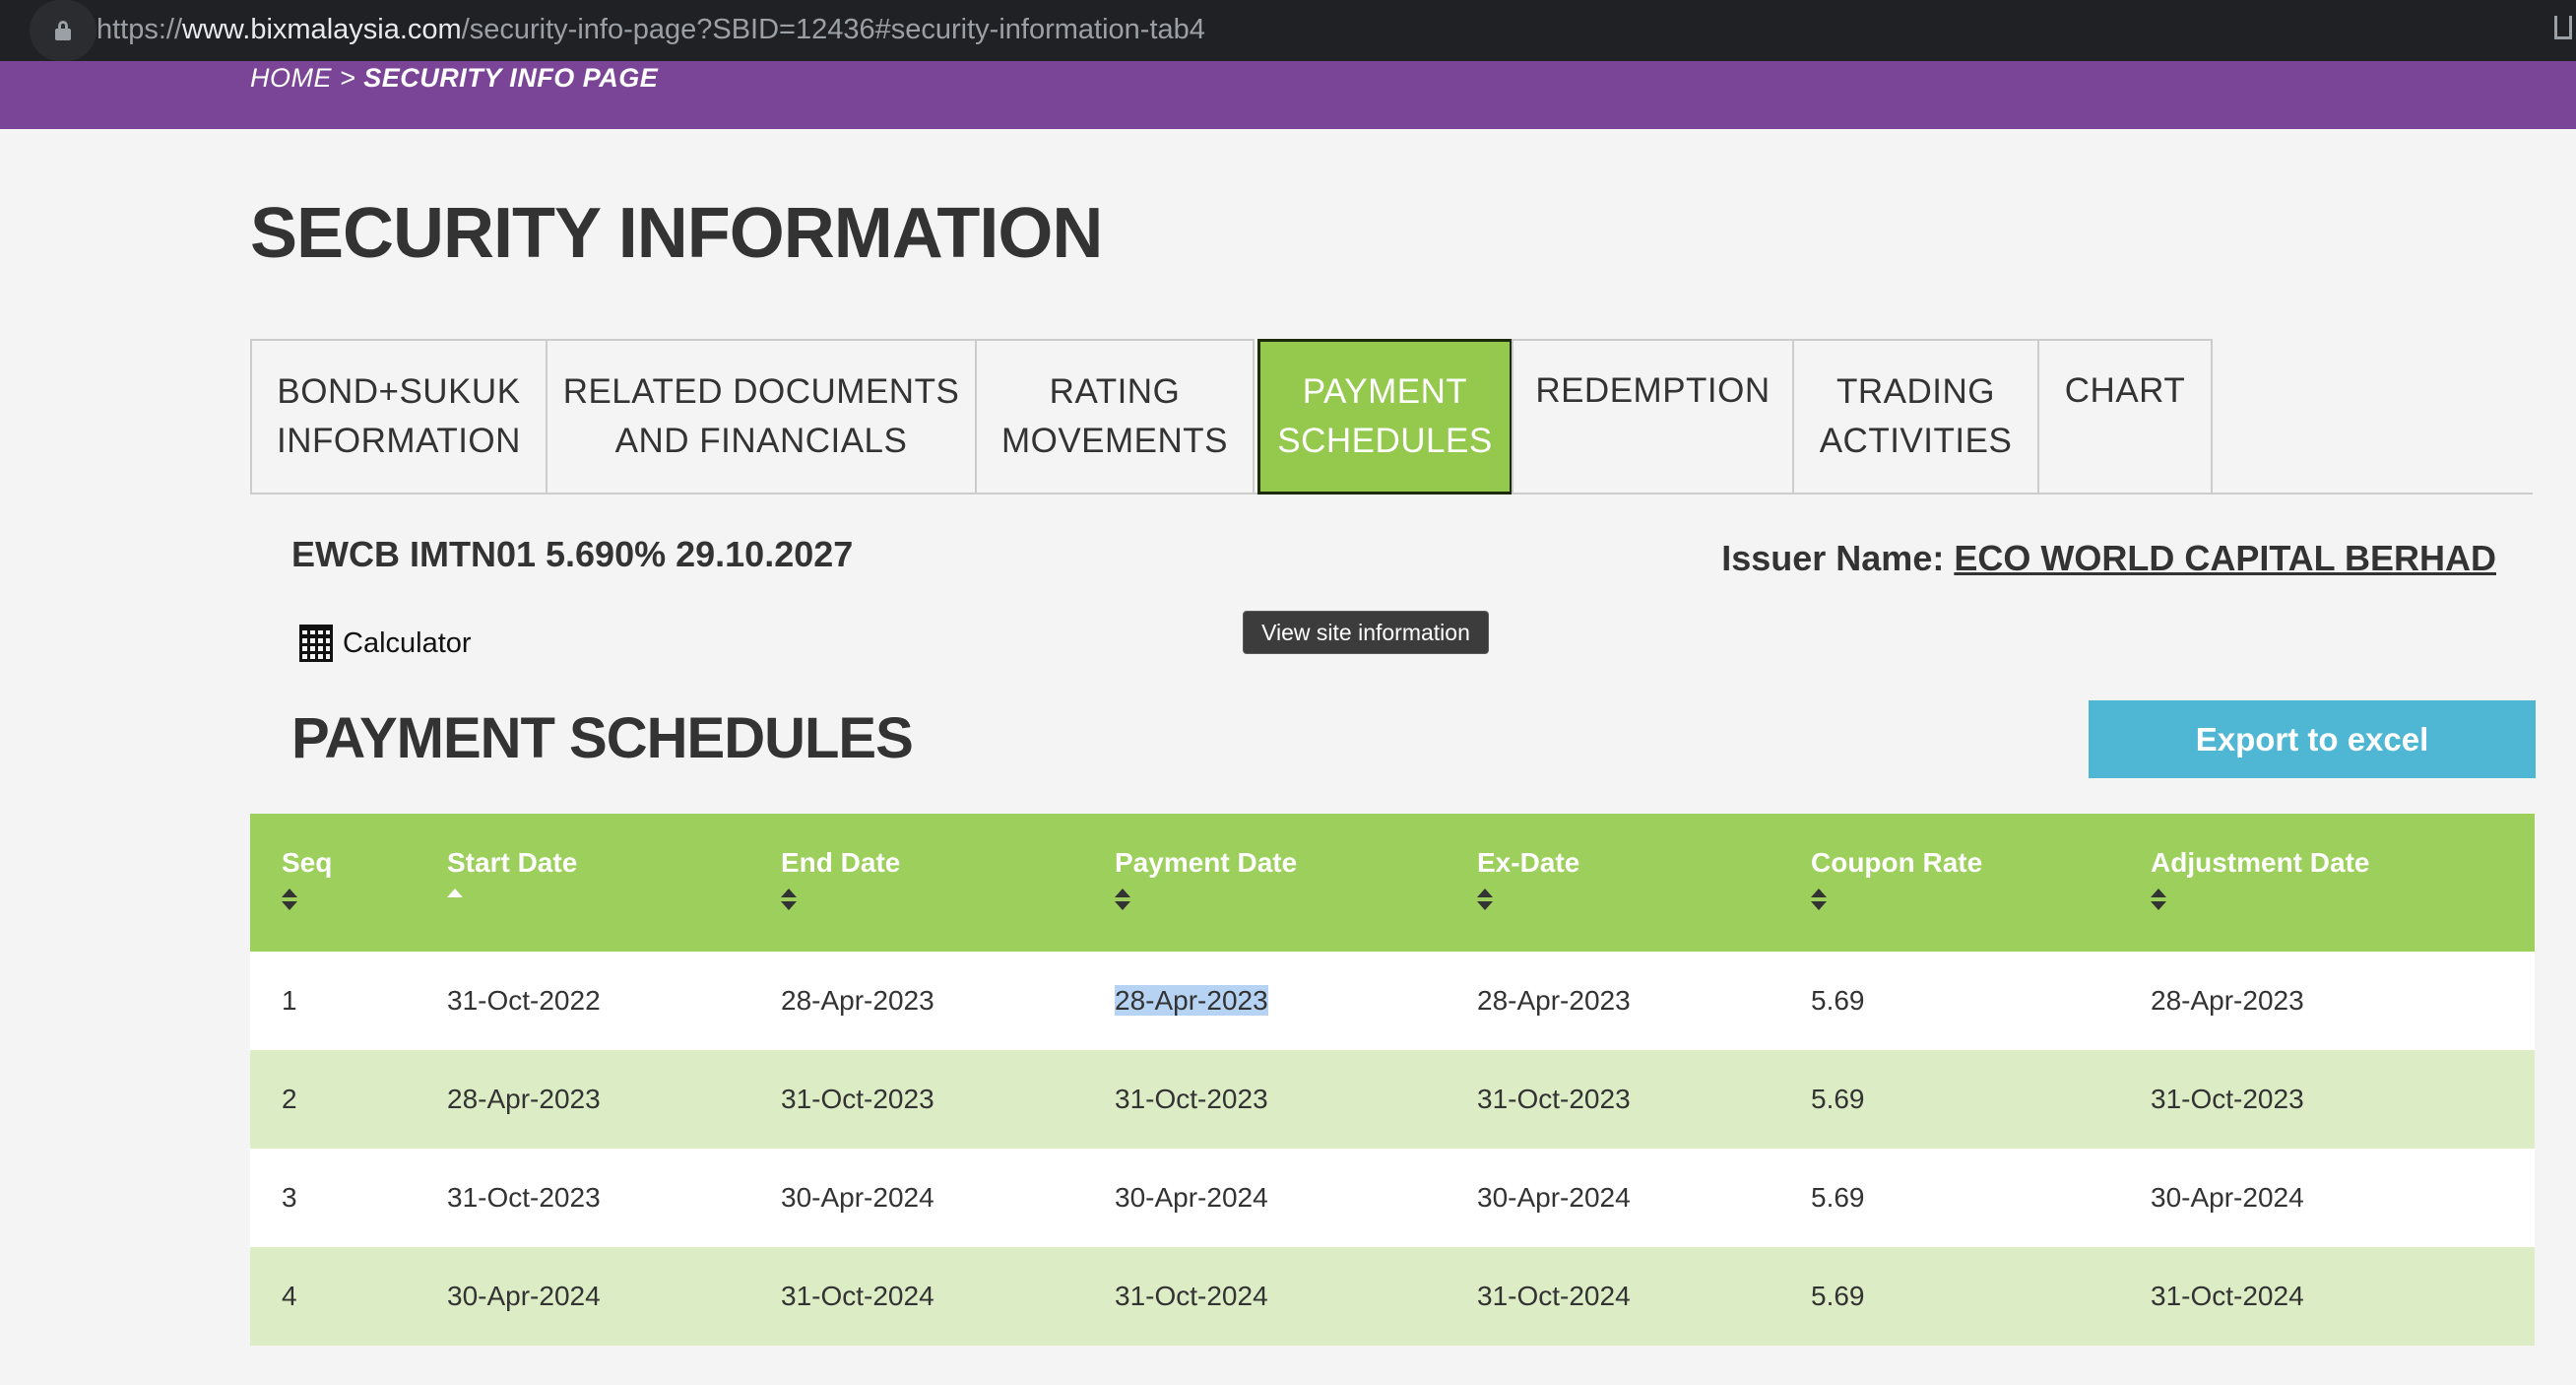 The width and height of the screenshot is (2576, 1385). What do you see at coordinates (2563, 27) in the screenshot?
I see `share-icon` at bounding box center [2563, 27].